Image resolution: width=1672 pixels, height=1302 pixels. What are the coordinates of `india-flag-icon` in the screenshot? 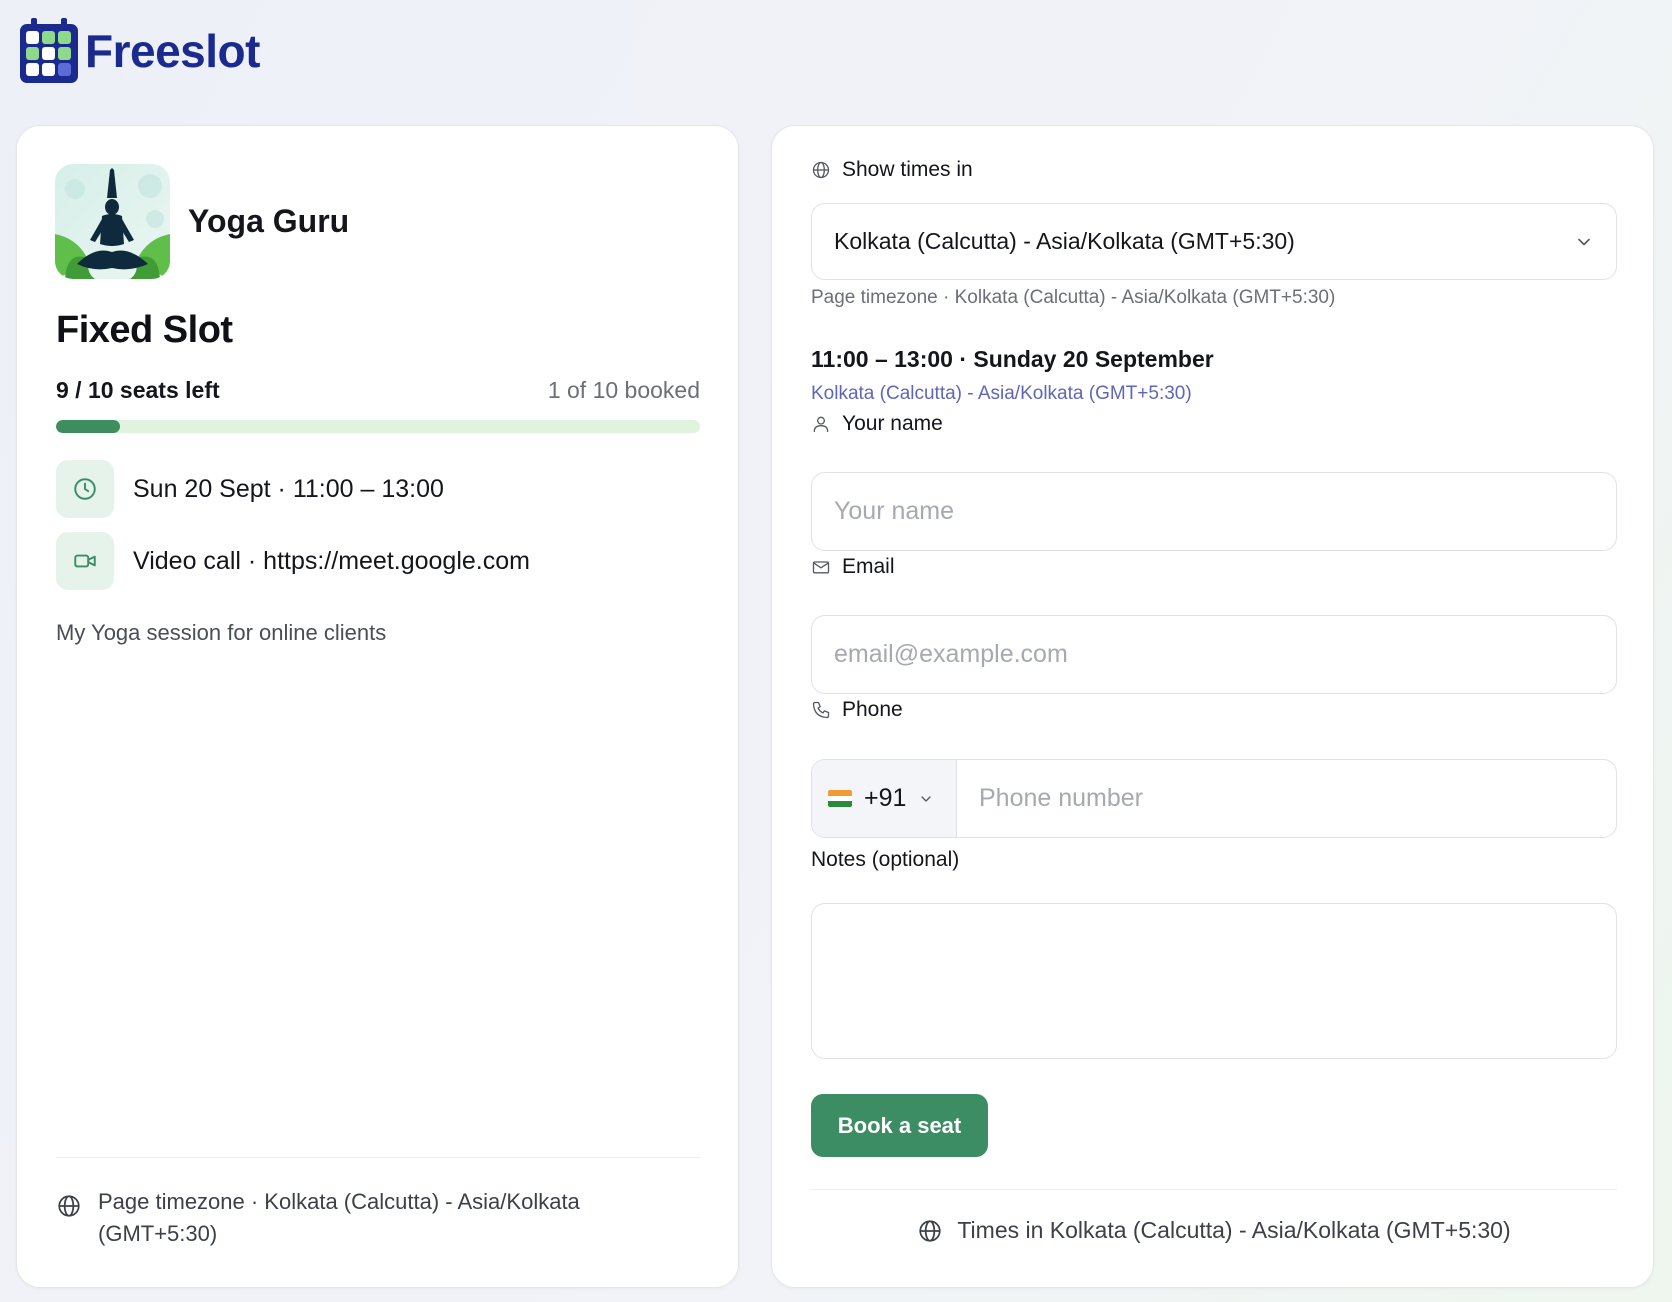 It's located at (840, 798).